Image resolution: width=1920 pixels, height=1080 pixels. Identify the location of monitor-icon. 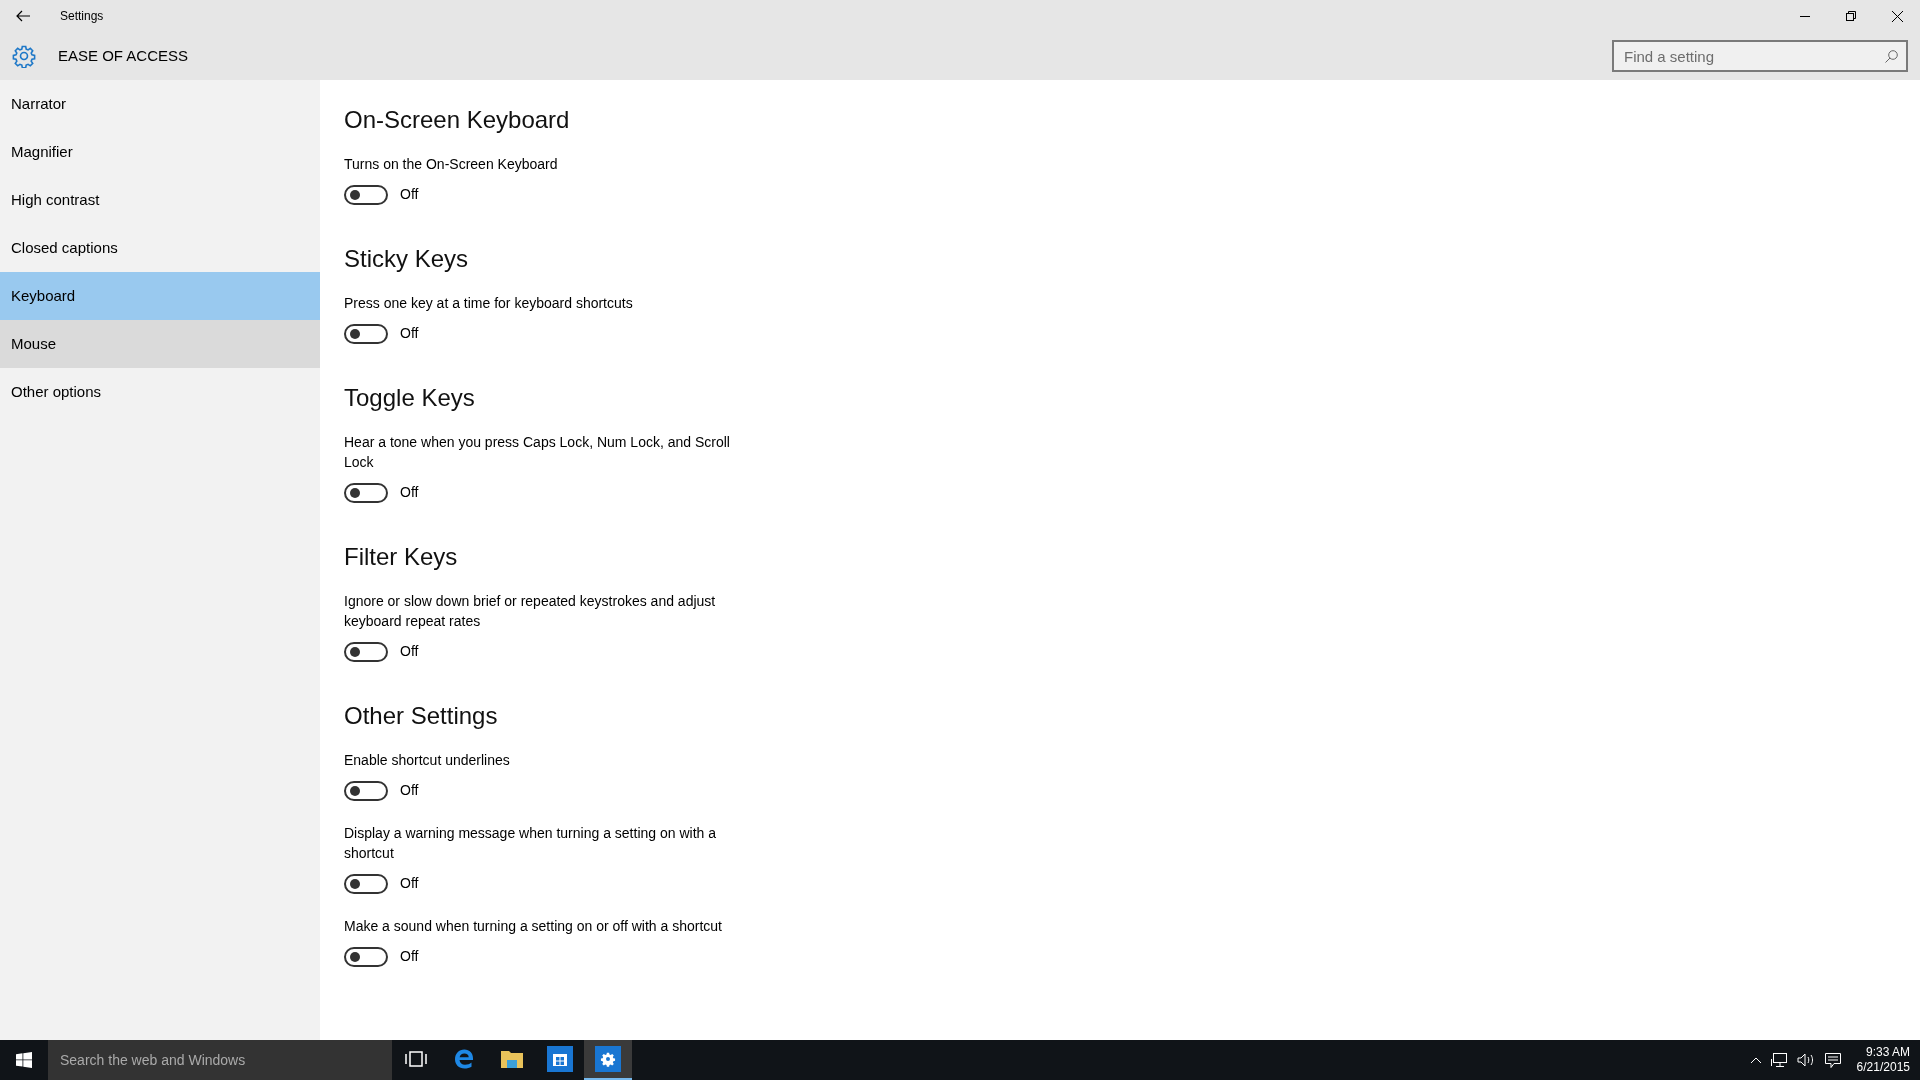
(1778, 1060).